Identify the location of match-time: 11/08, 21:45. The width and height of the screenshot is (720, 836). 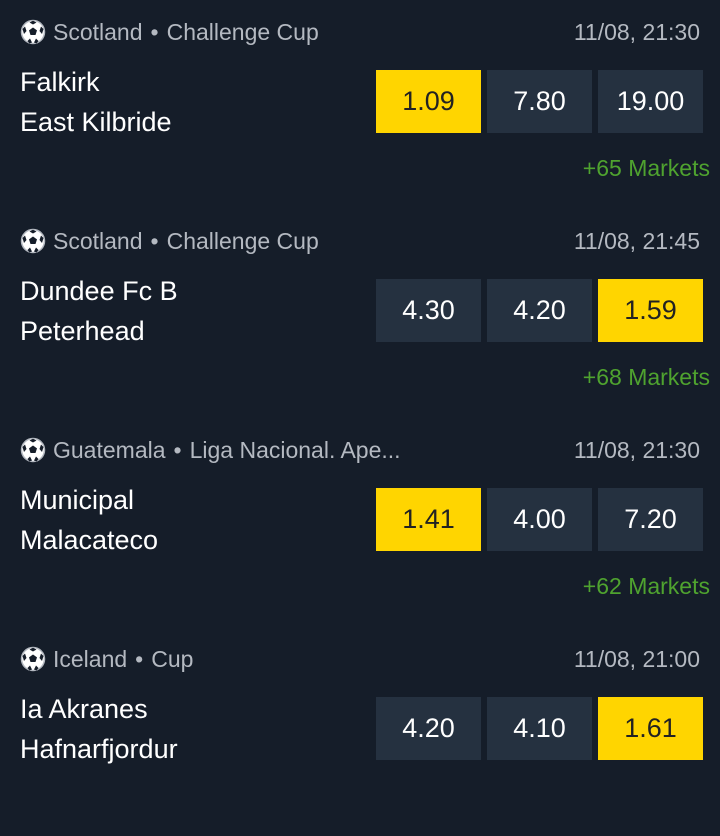
(636, 241).